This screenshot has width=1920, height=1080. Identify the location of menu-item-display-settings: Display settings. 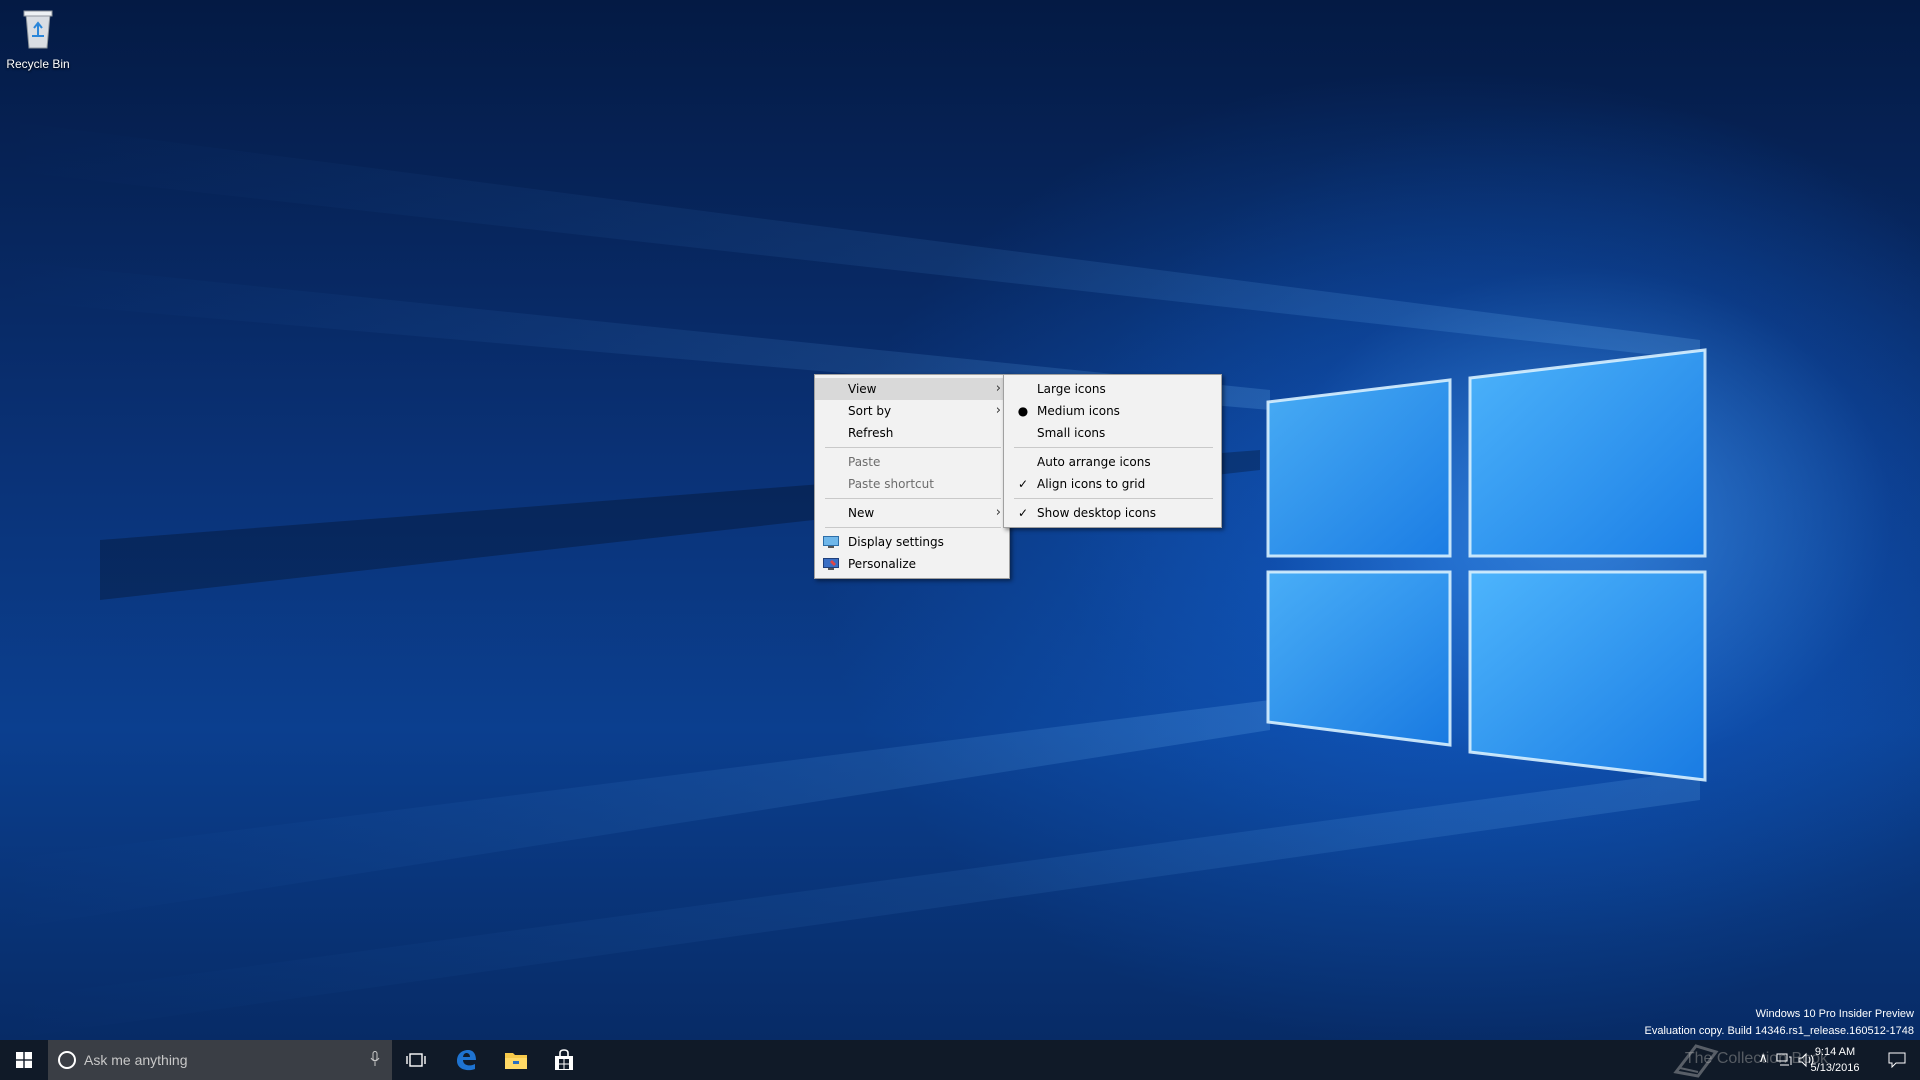
(912, 542).